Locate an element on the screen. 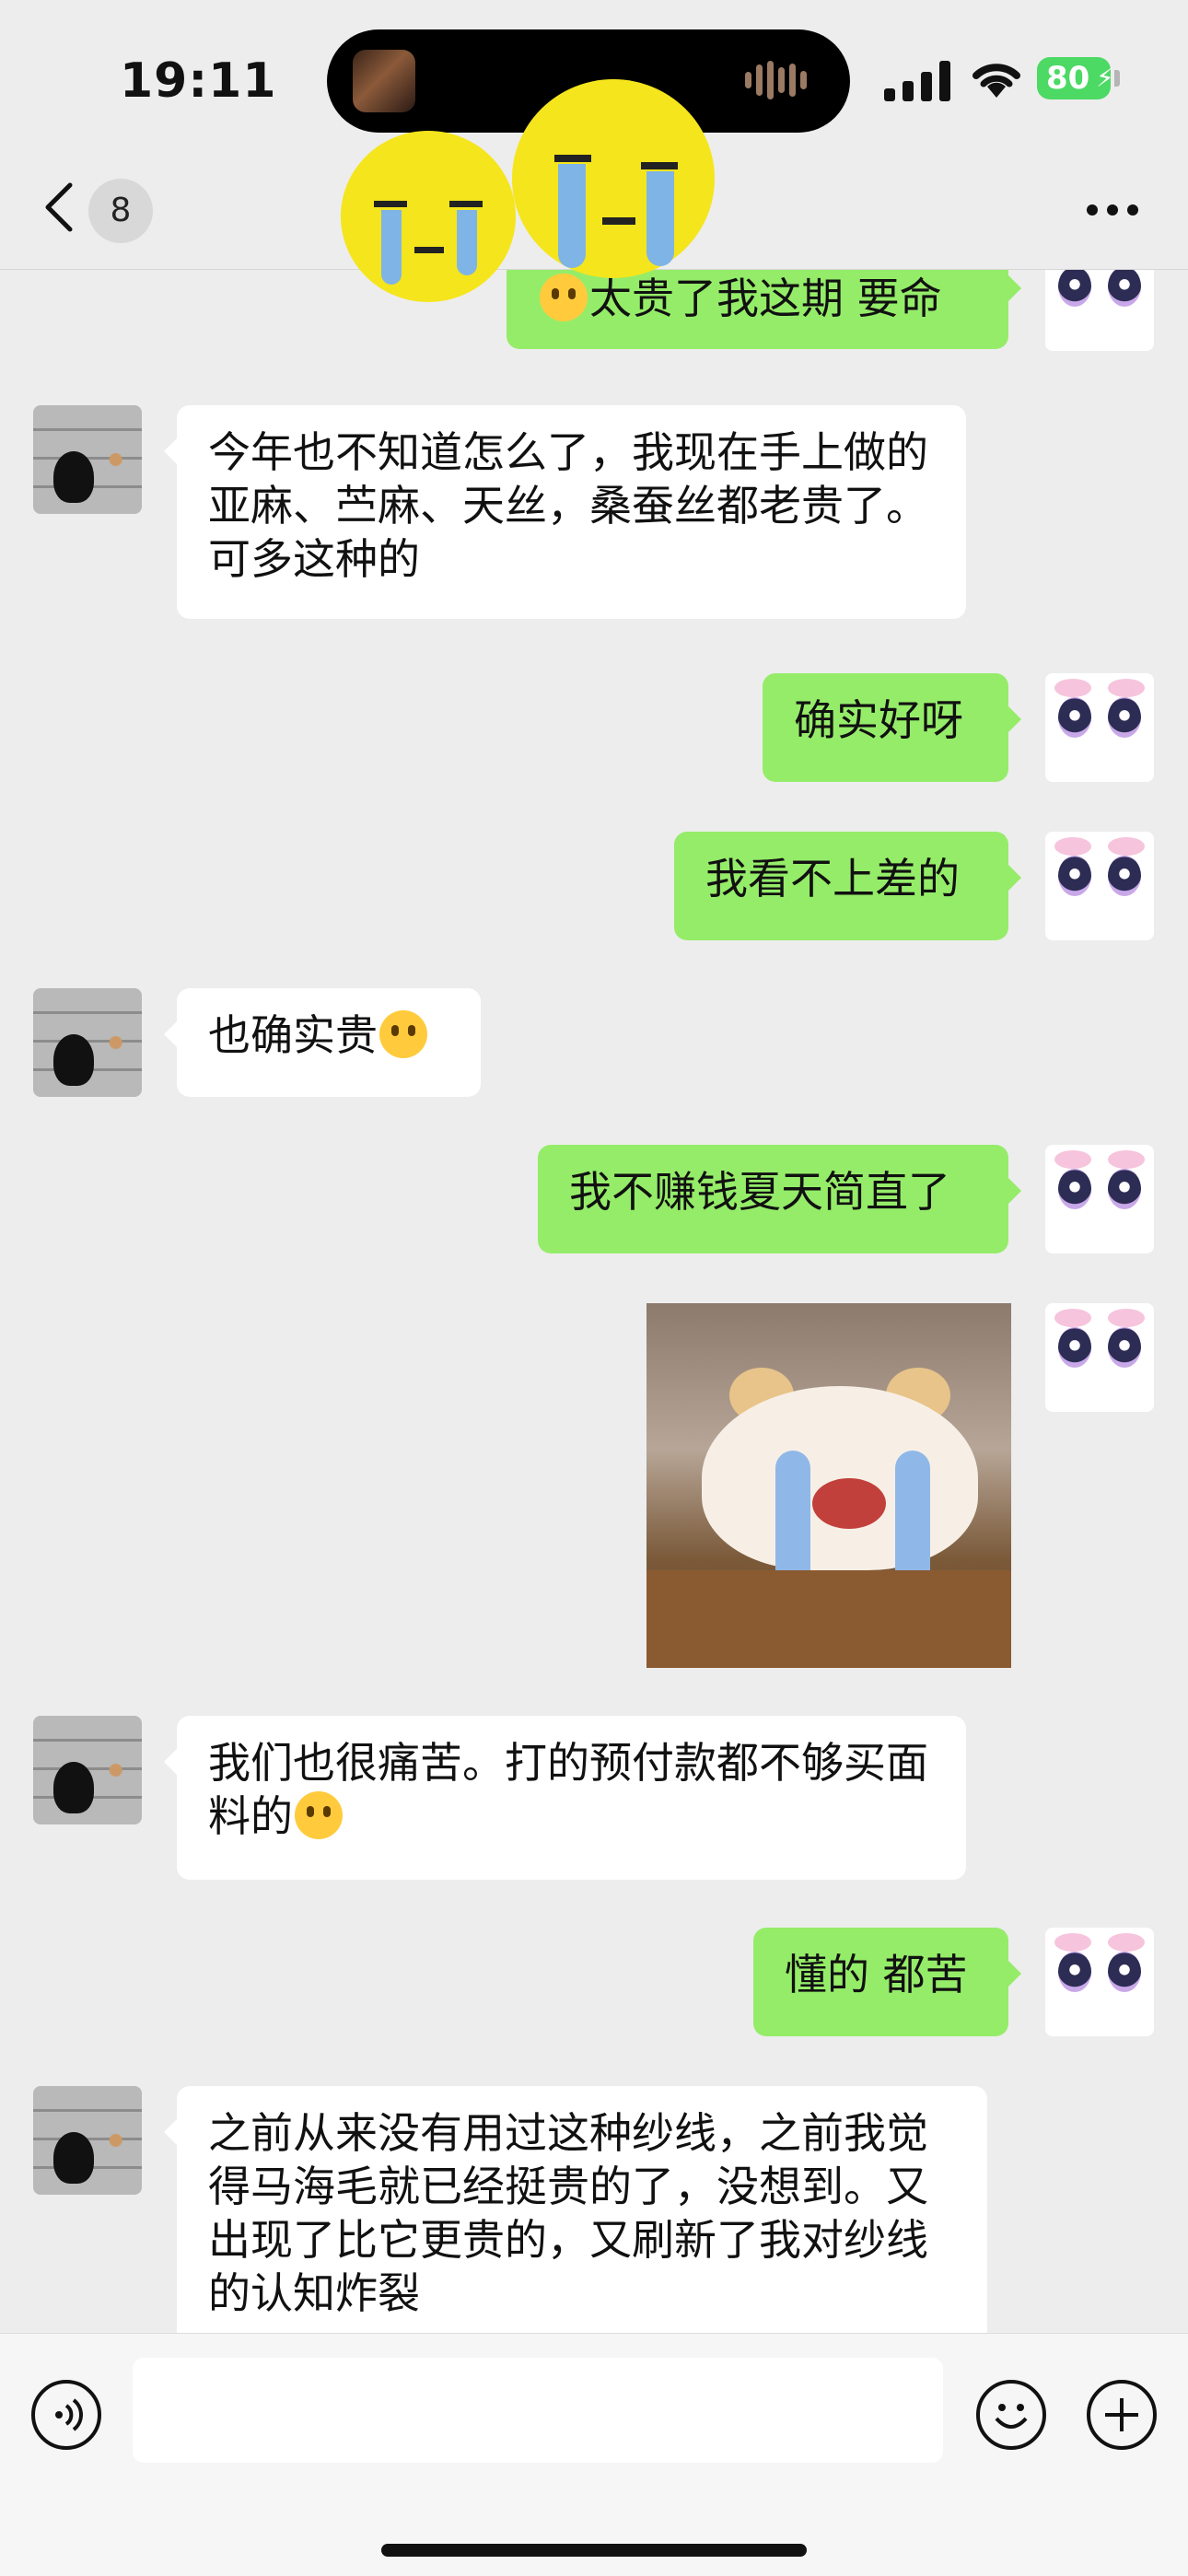 The image size is (1188, 2576). message-bubble-them: 今年也不知道怎么了，我现在手上做的亚麻、苎麻、天丝，桑蚕丝都老贵了。可多这种的 is located at coordinates (565, 512).